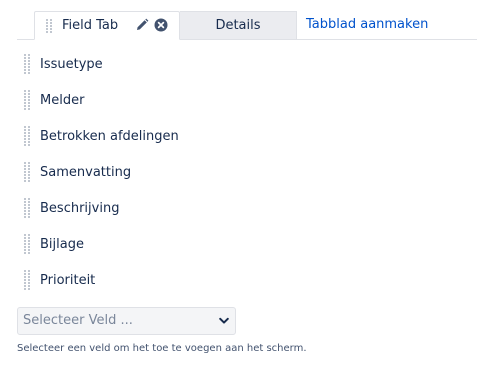 The height and width of the screenshot is (386, 477). I want to click on field-label: Beschrijving, so click(80, 208).